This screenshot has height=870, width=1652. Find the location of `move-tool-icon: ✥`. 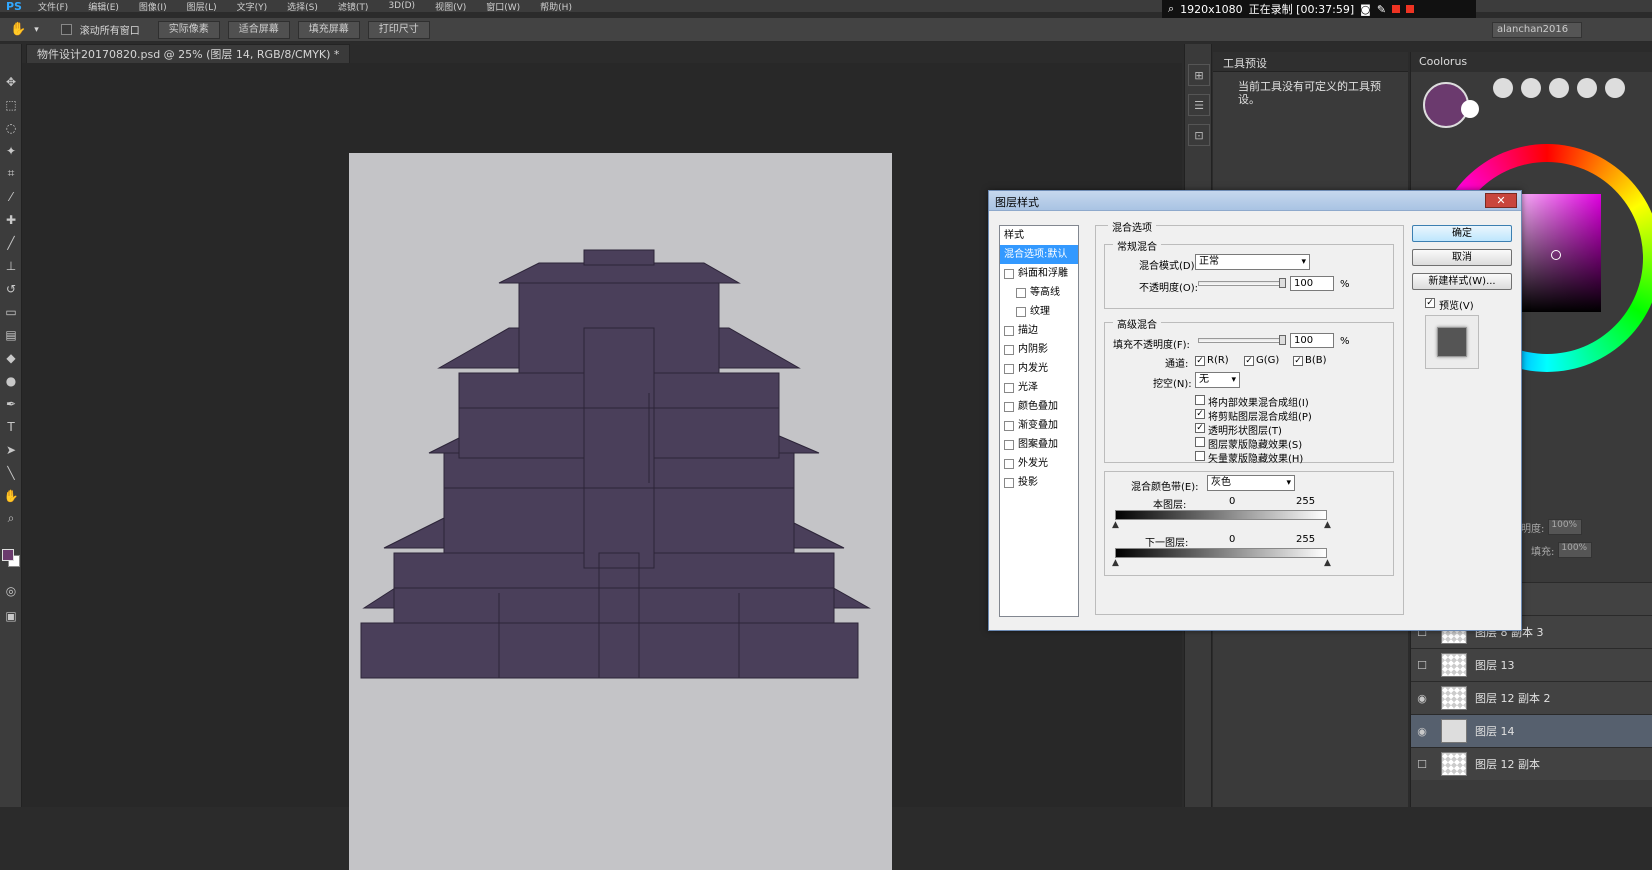

move-tool-icon: ✥ is located at coordinates (11, 81).